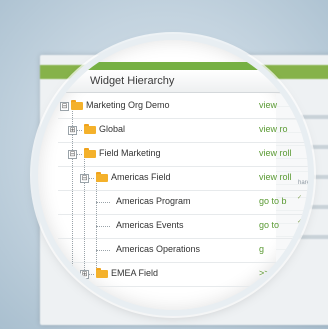 This screenshot has height=329, width=328. What do you see at coordinates (269, 225) in the screenshot?
I see `tree-item-action-link: go to` at bounding box center [269, 225].